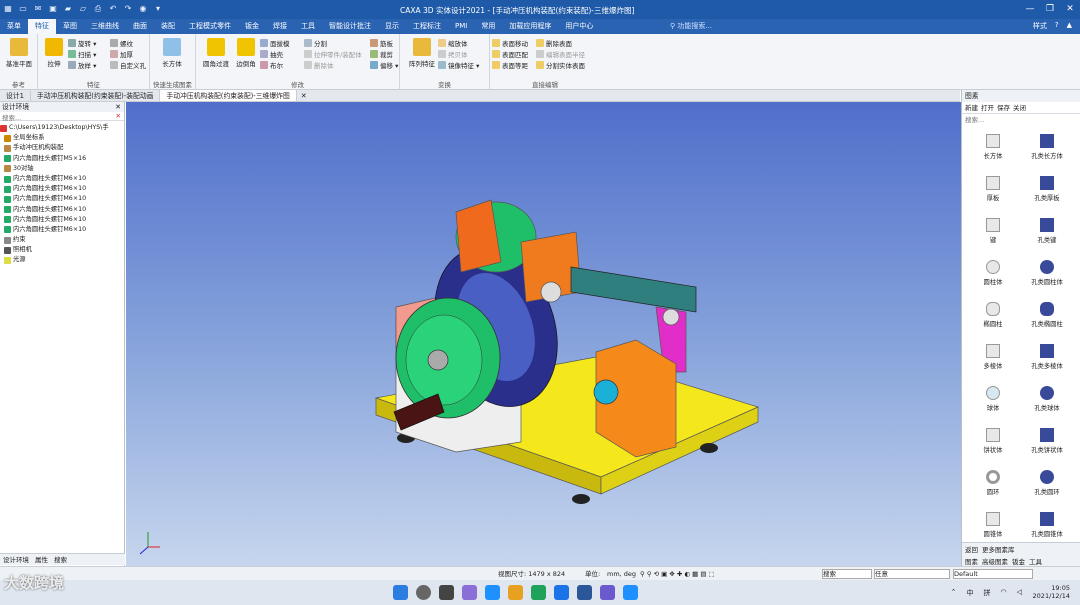 The image size is (1080, 605). What do you see at coordinates (1069, 26) in the screenshot?
I see `ribbon-collapse-icon: ▲` at bounding box center [1069, 26].